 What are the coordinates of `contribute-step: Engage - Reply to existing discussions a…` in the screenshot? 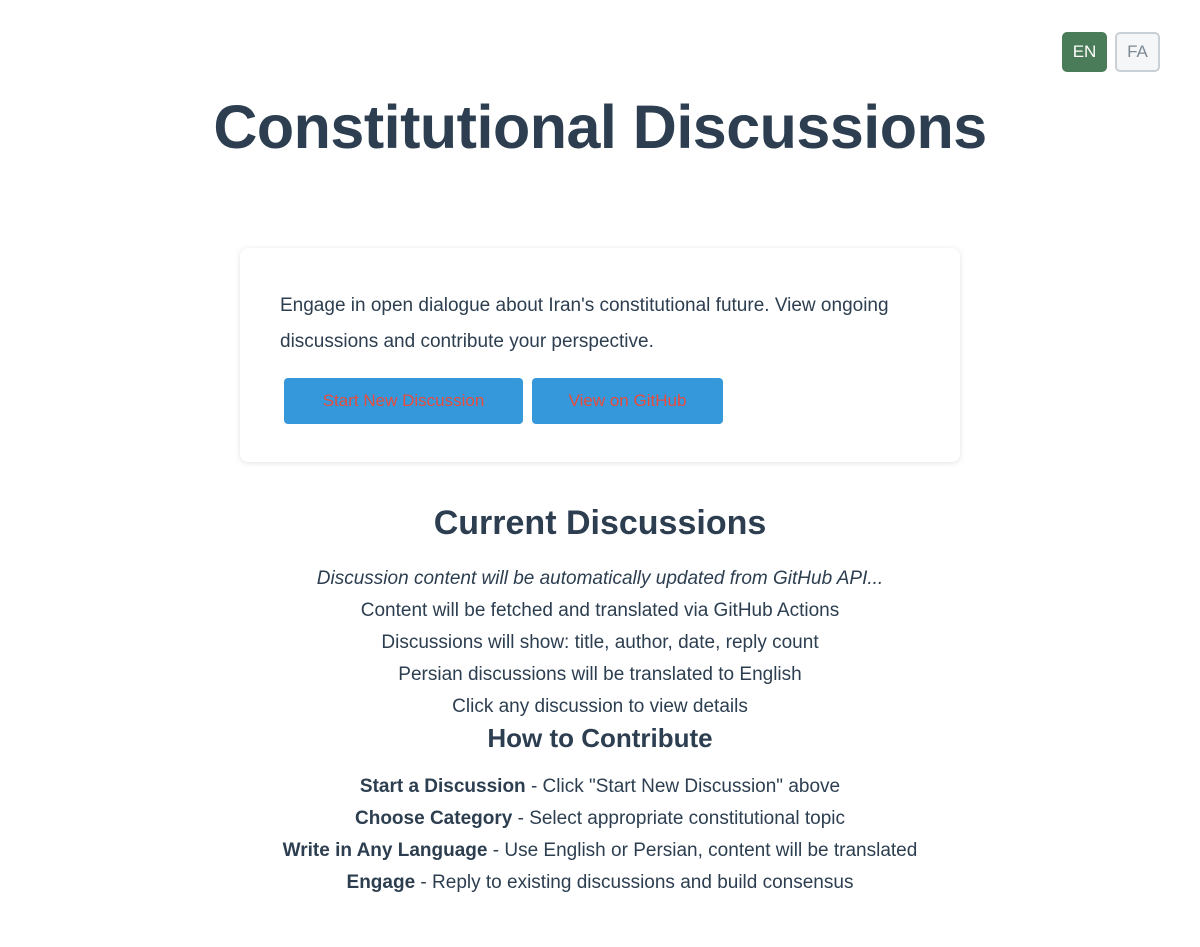 It's located at (600, 883).